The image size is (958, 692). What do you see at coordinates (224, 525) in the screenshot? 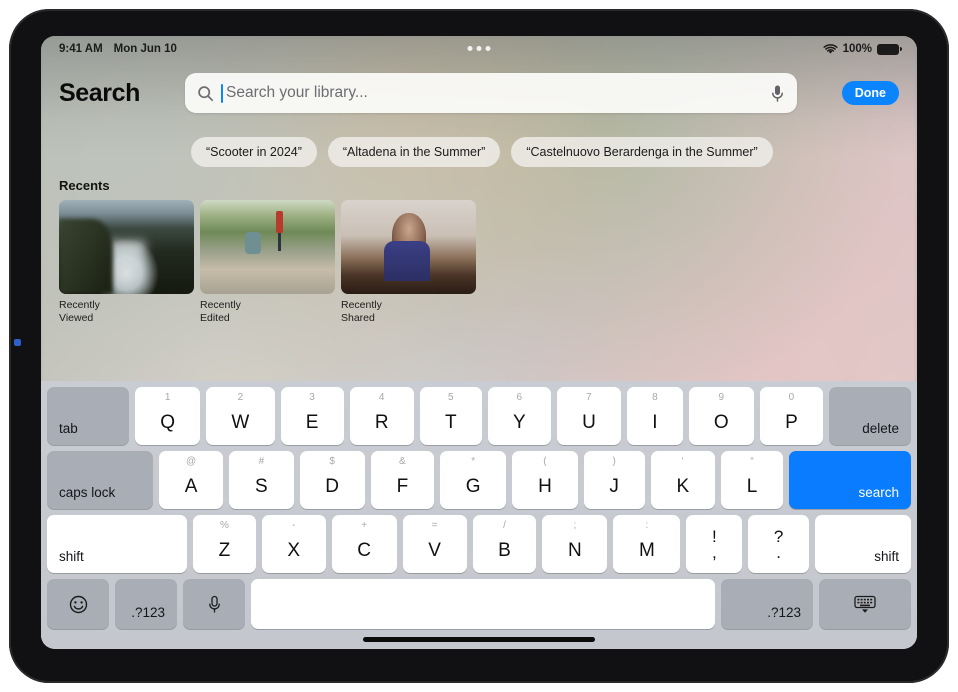
I see `key-sub-label: %` at bounding box center [224, 525].